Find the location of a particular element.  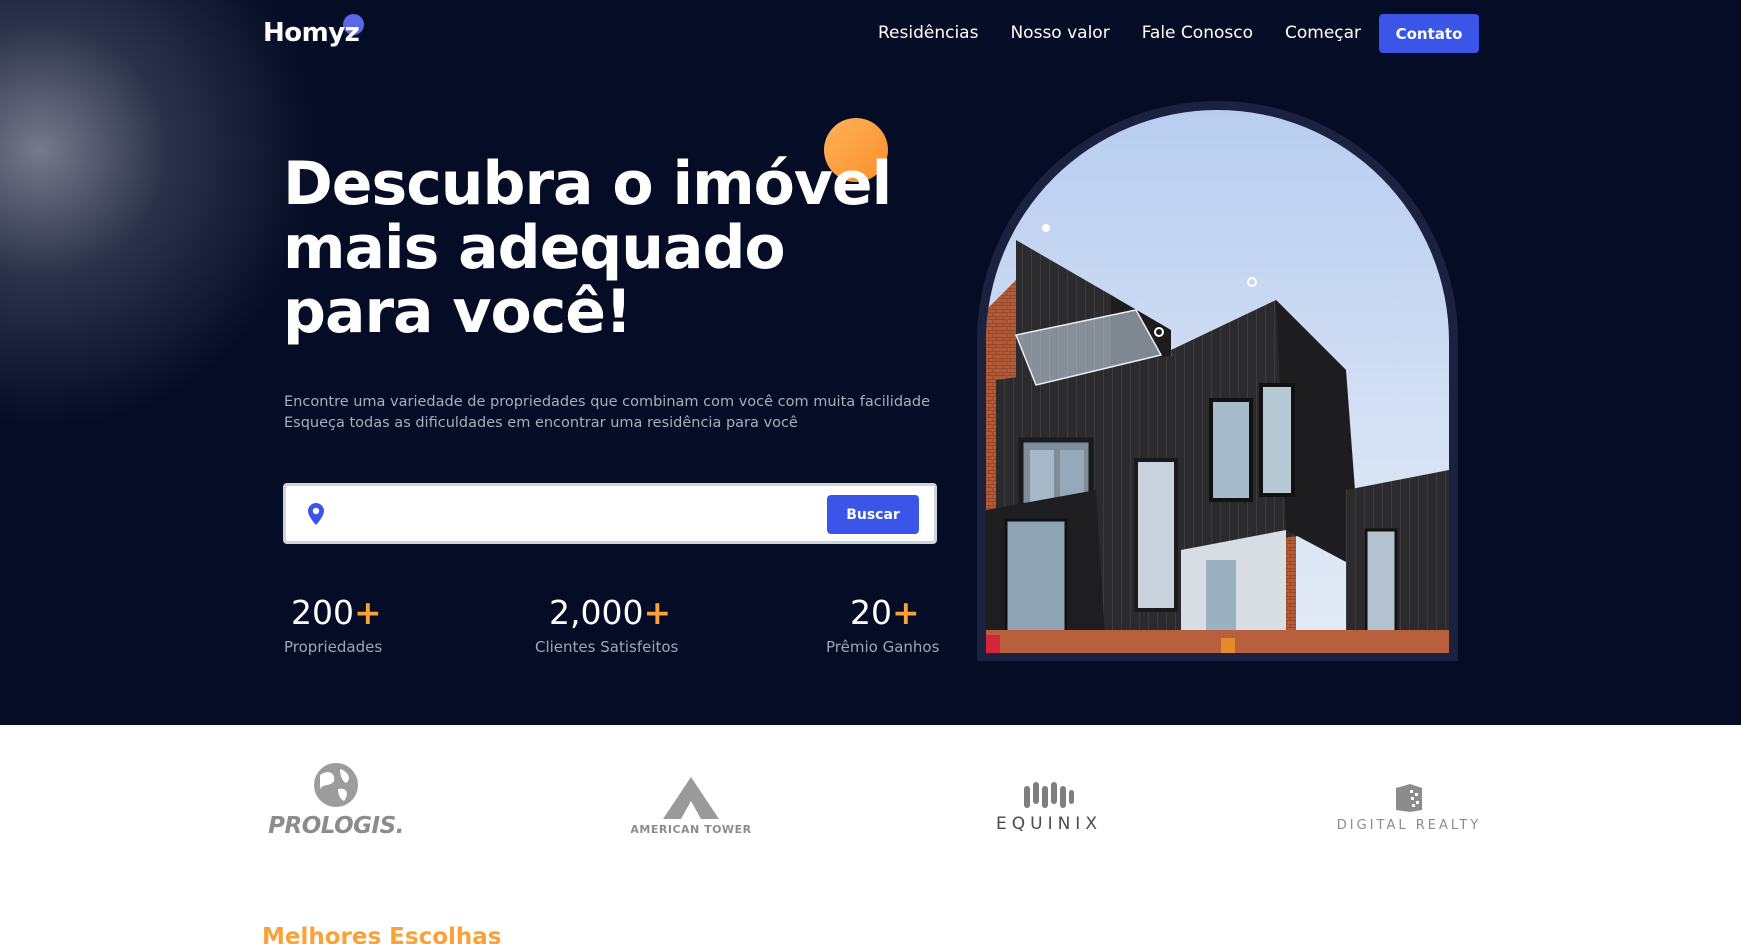

partner-equinix-logo: EQUINIX is located at coordinates (1049, 807).